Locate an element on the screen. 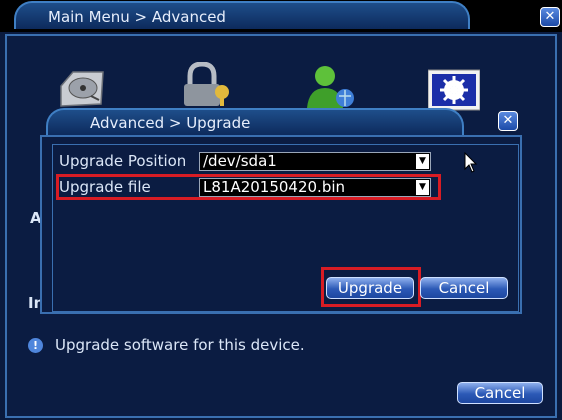  dialog-breadcrumb: Advanced > Upgrade is located at coordinates (255, 121).